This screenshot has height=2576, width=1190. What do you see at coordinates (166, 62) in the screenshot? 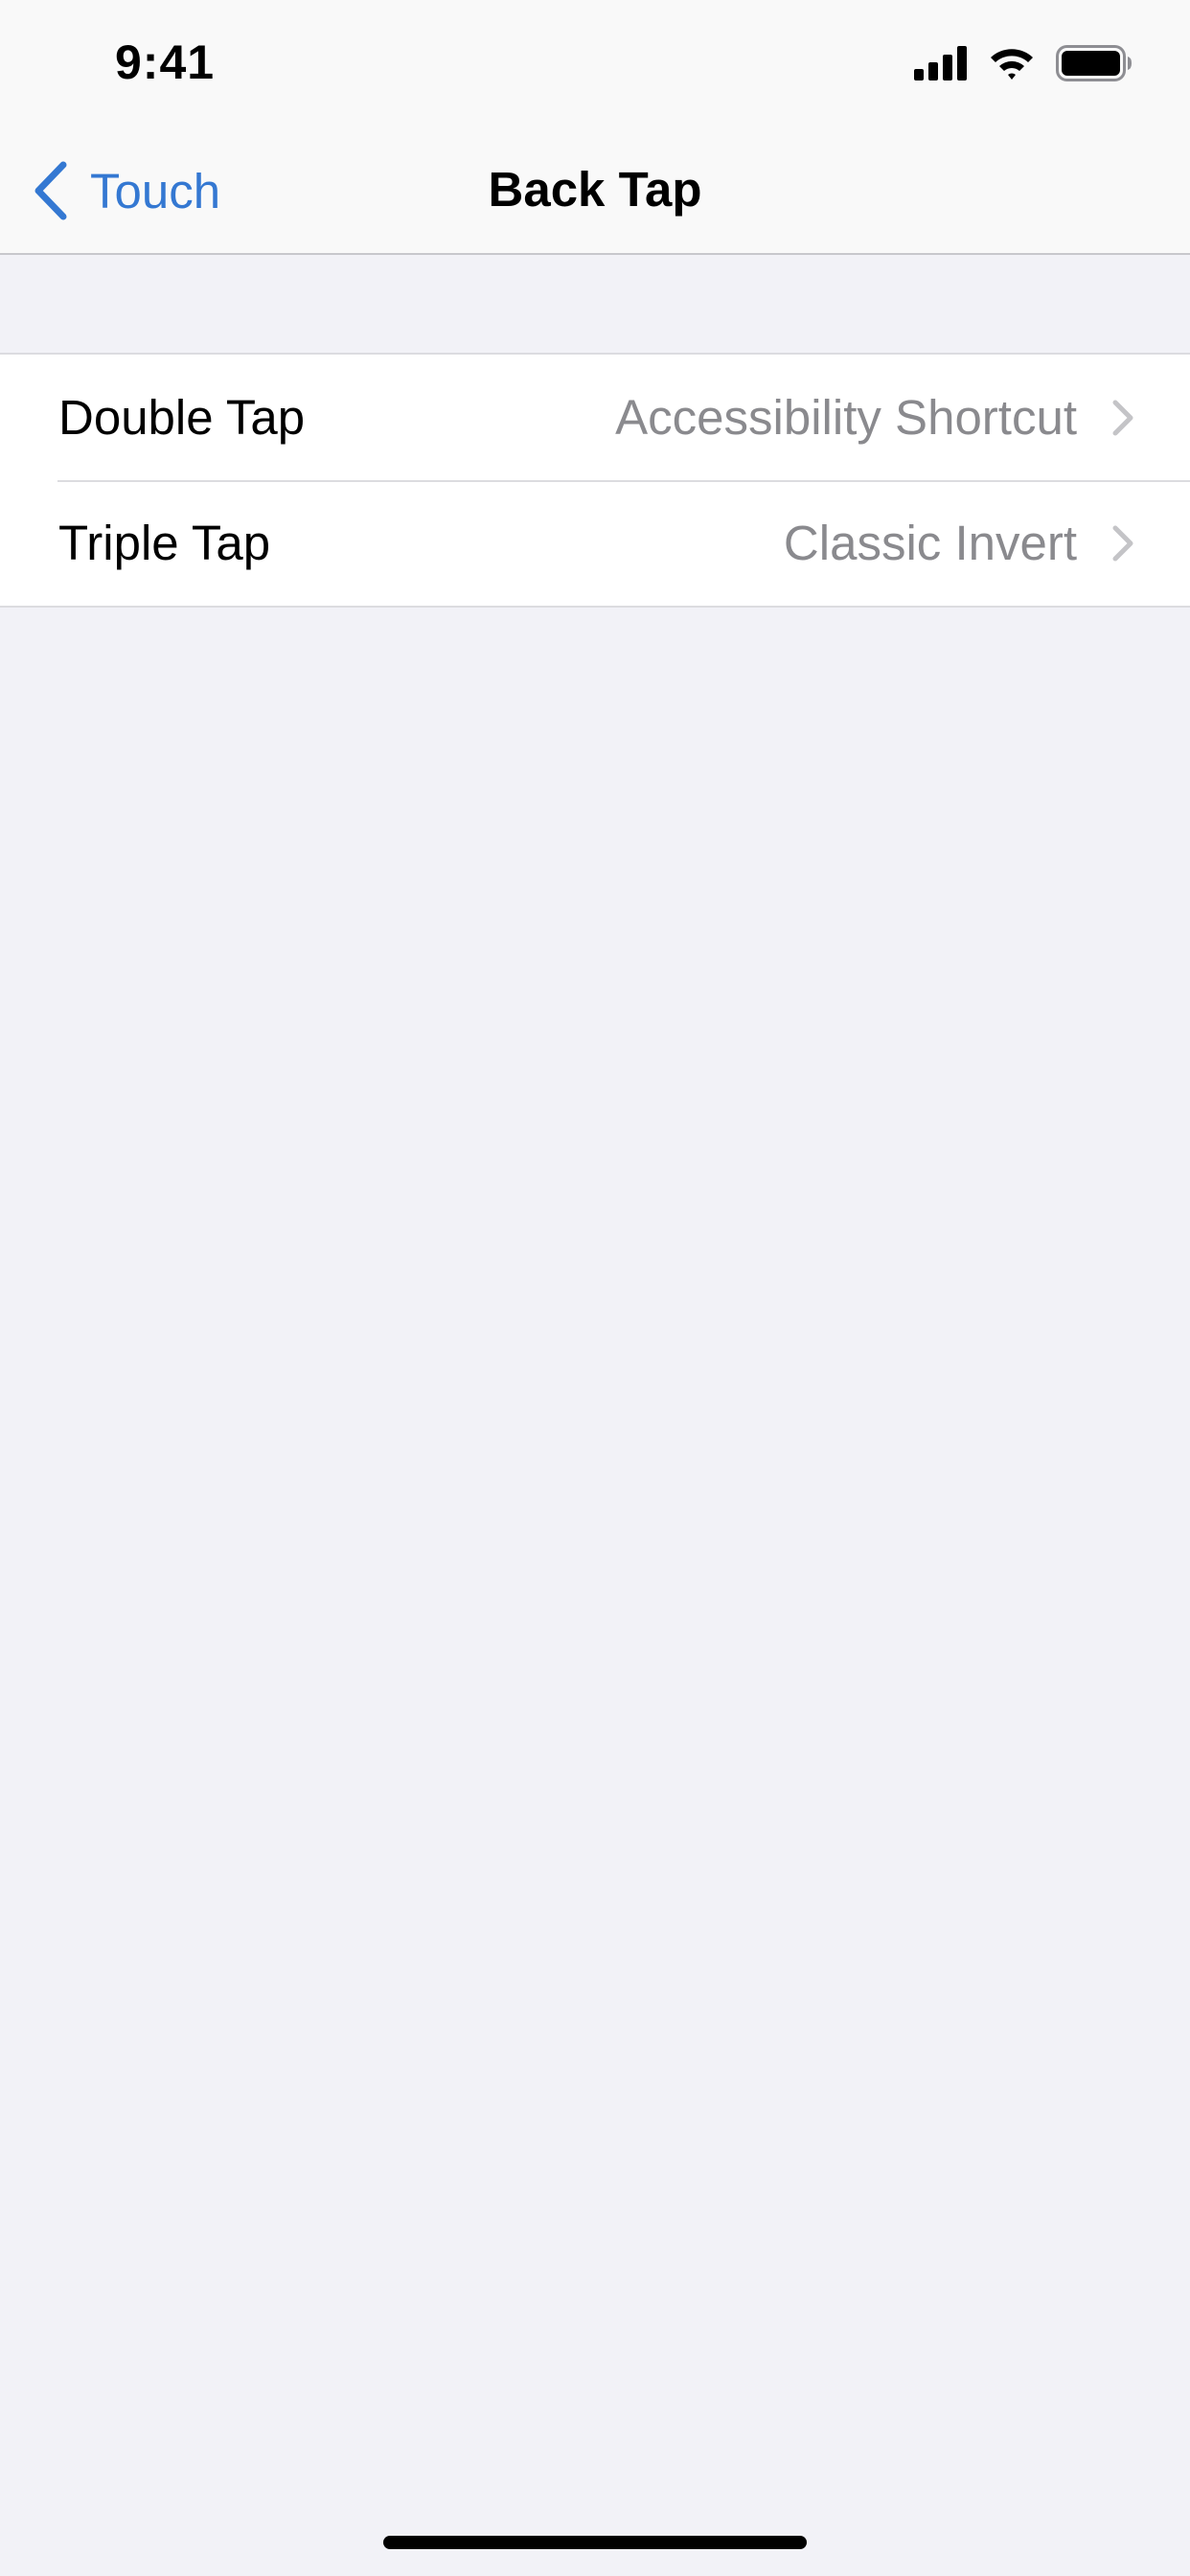
I see `status-time: 9:41` at bounding box center [166, 62].